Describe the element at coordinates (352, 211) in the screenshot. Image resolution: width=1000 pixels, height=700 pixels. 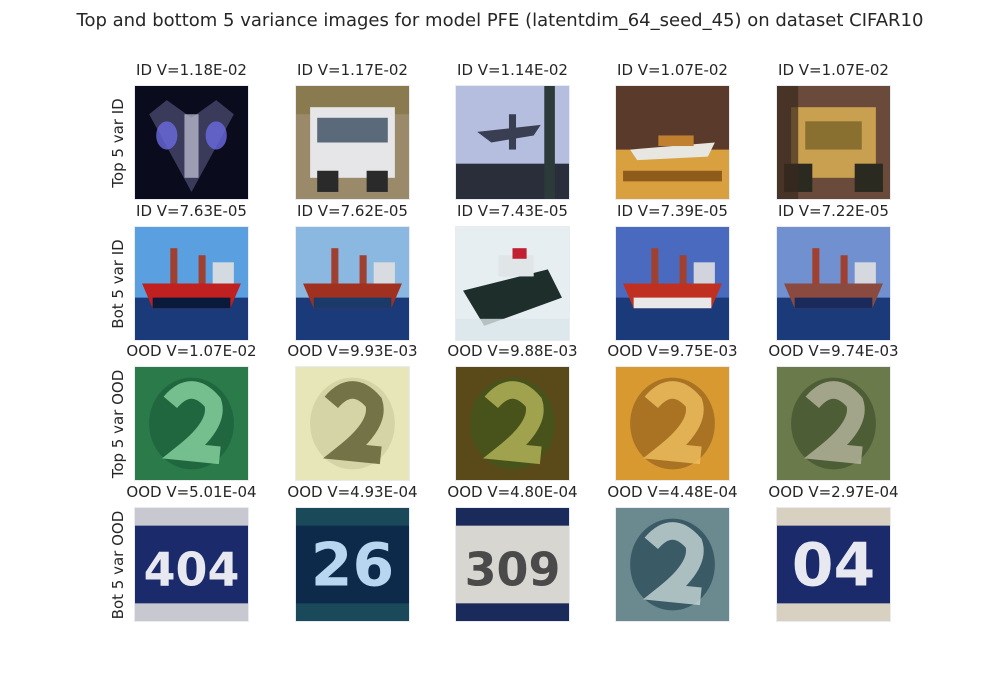
I see `image-title: ID V=7.62E-05` at that location.